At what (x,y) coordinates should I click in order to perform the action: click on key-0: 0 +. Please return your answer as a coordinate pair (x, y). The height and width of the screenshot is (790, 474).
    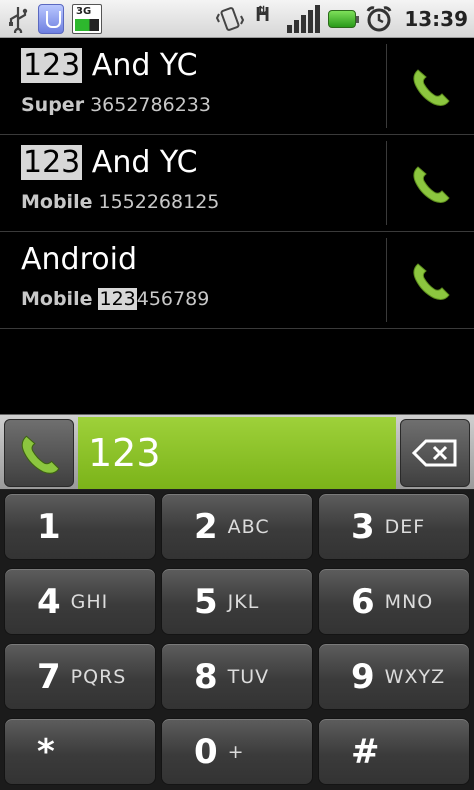
    Looking at the image, I should click on (237, 751).